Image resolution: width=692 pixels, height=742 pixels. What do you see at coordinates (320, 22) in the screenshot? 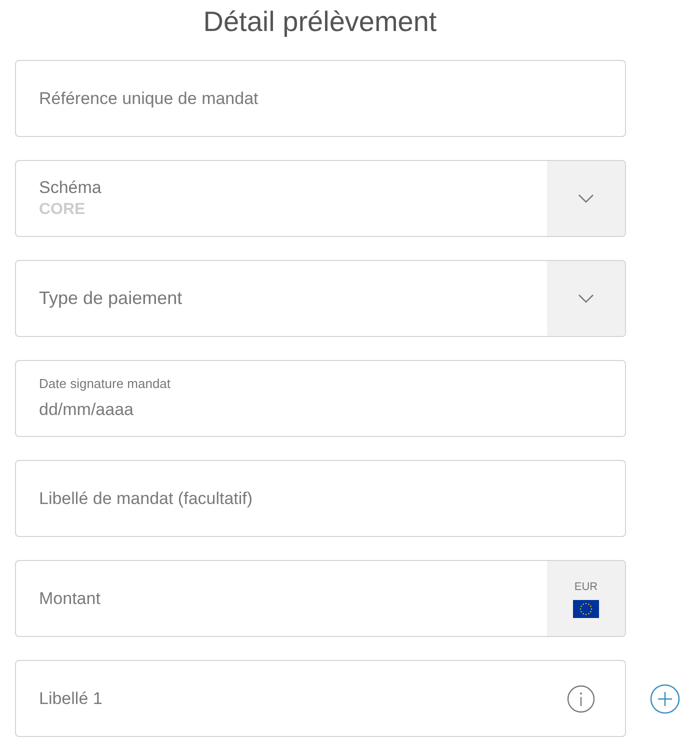
I see `page-title: Détail prélèvement` at bounding box center [320, 22].